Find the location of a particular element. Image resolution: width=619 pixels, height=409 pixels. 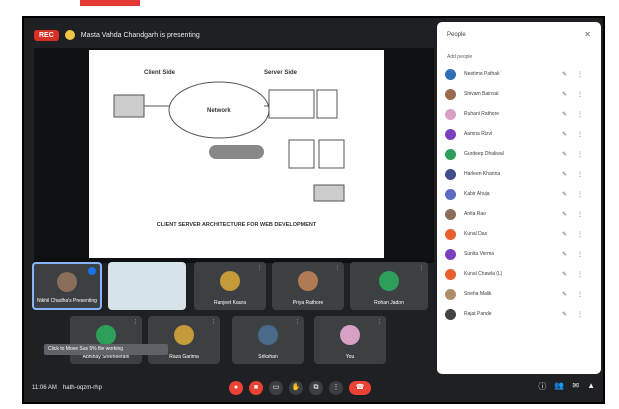

recording-badge: REC is located at coordinates (46, 35).